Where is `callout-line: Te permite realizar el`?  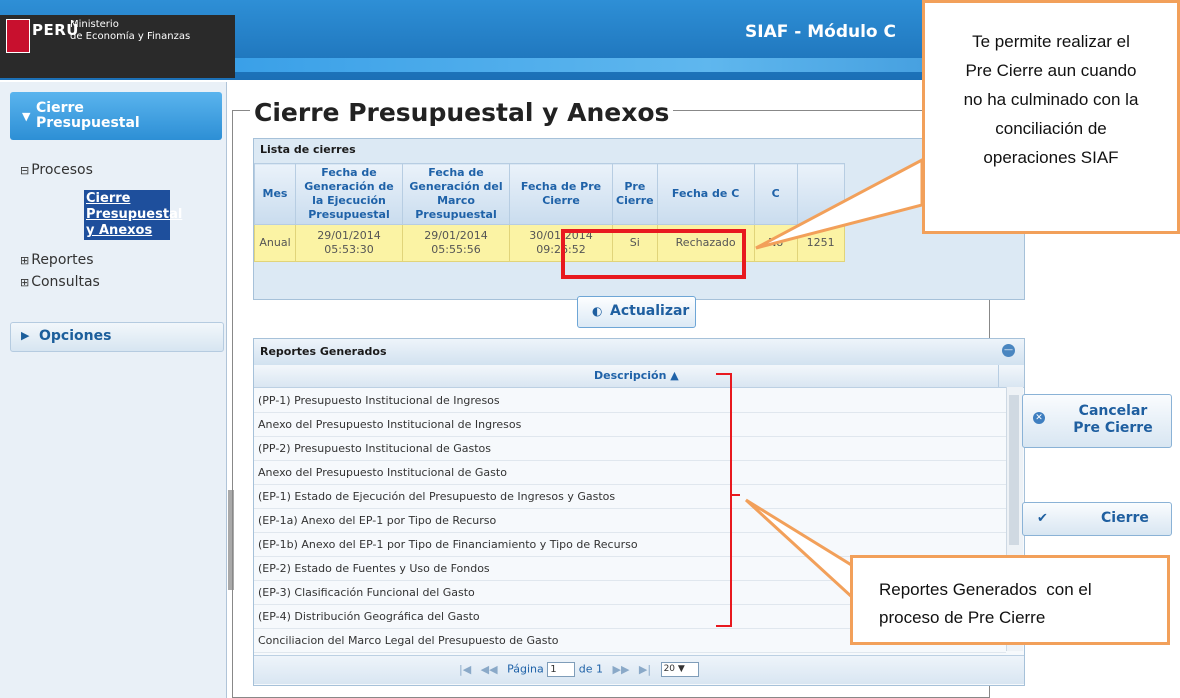
callout-line: Te permite realizar el is located at coordinates (1051, 41).